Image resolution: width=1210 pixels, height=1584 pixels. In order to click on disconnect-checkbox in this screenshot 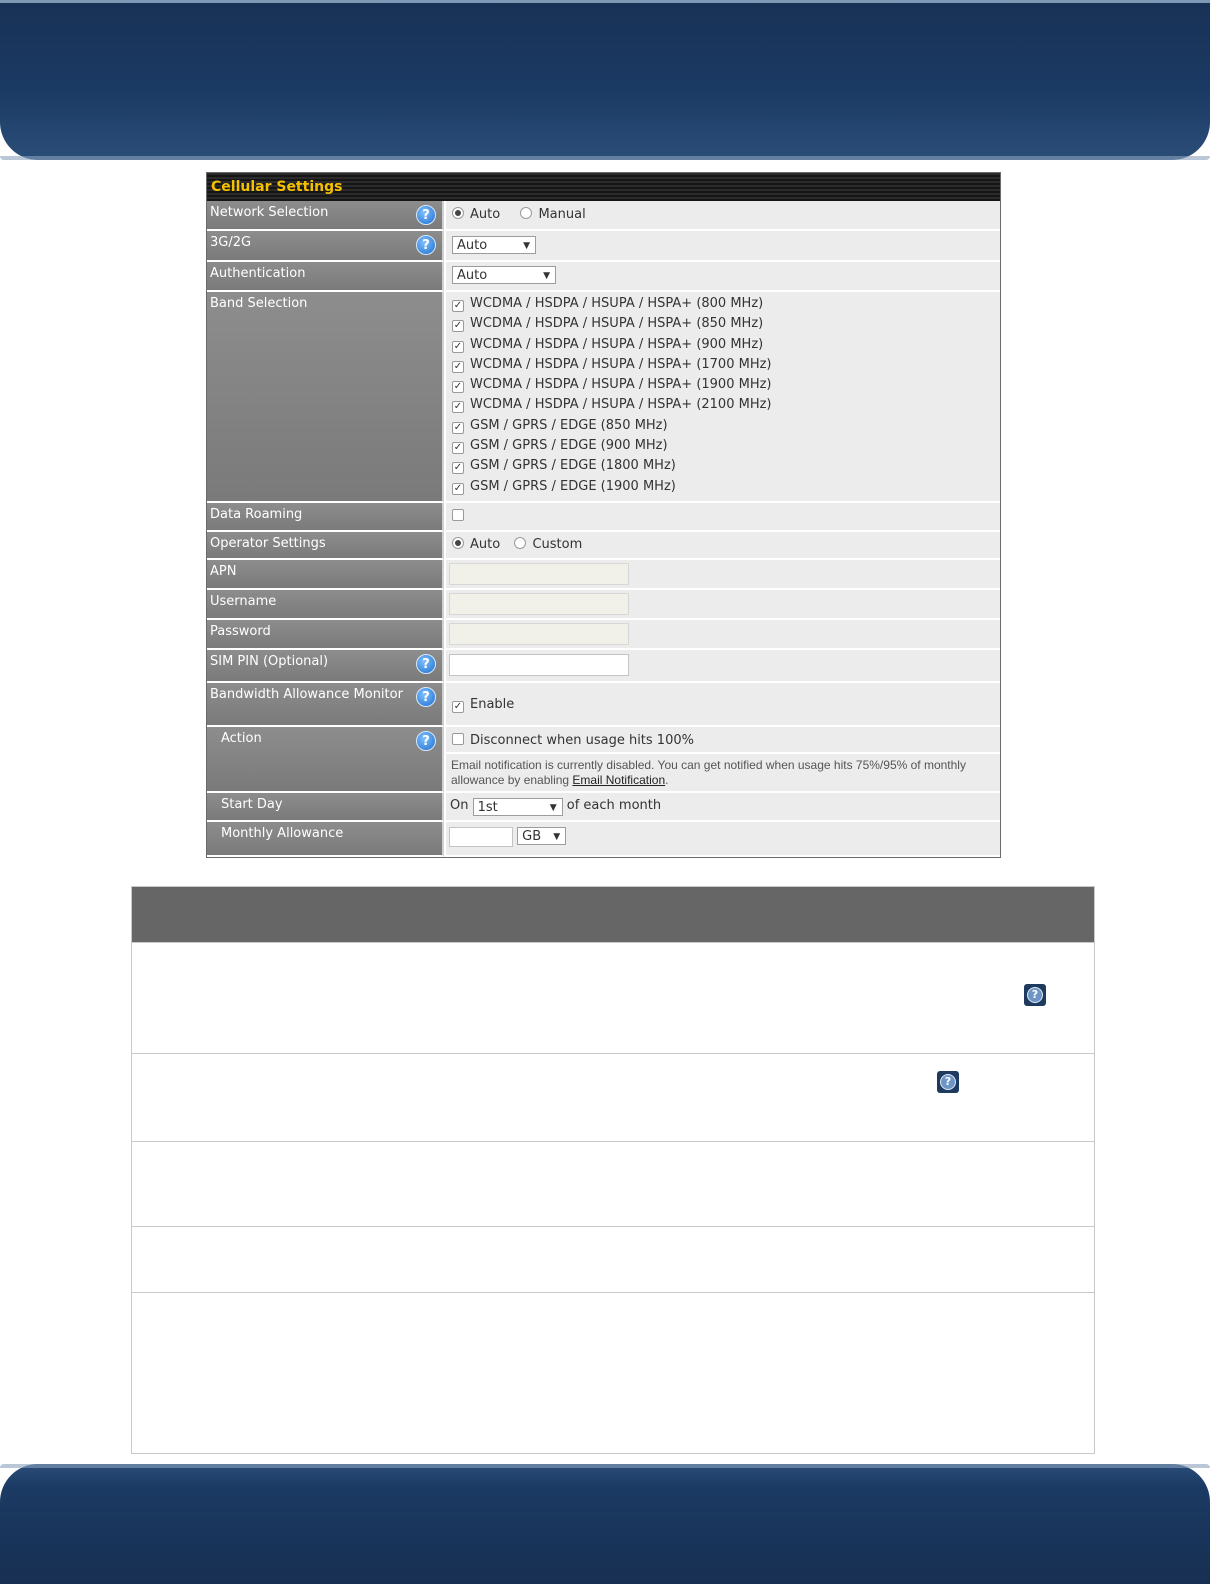, I will do `click(458, 739)`.